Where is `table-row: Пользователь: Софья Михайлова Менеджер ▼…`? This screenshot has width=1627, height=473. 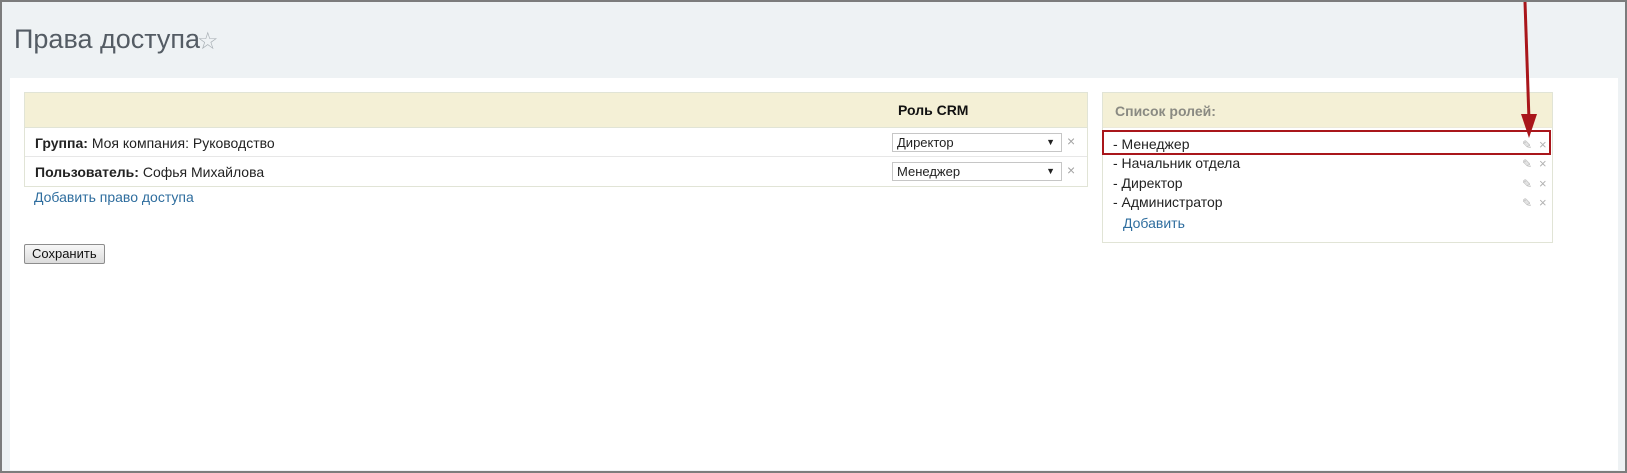 table-row: Пользователь: Софья Михайлова Менеджер ▼… is located at coordinates (556, 171).